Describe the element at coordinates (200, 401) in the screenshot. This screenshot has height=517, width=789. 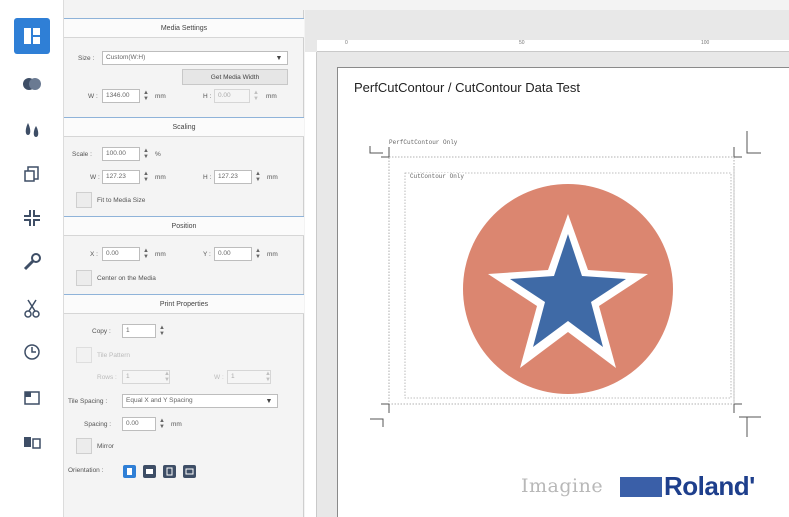
I see `tile-spacing-select: Equal X and Y Spacing` at that location.